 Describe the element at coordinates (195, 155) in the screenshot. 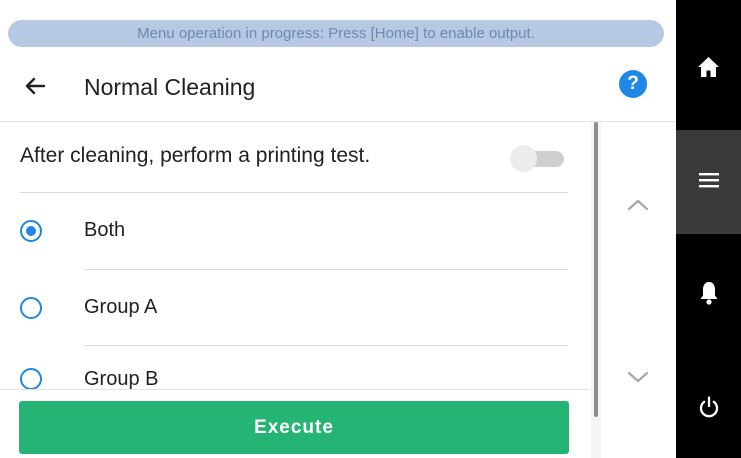

I see `print-test-label: After cleaning, perform a printing test.` at that location.